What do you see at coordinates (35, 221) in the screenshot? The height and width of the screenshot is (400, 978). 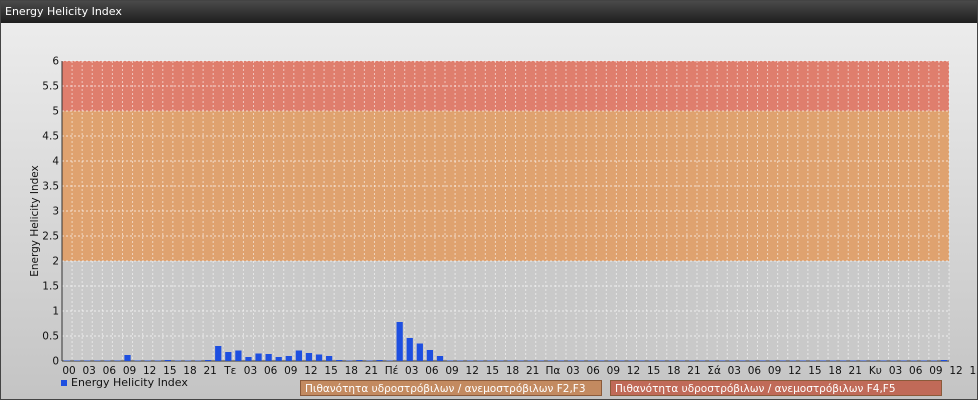 I see `y-axis-label: Energy Helicity Index` at bounding box center [35, 221].